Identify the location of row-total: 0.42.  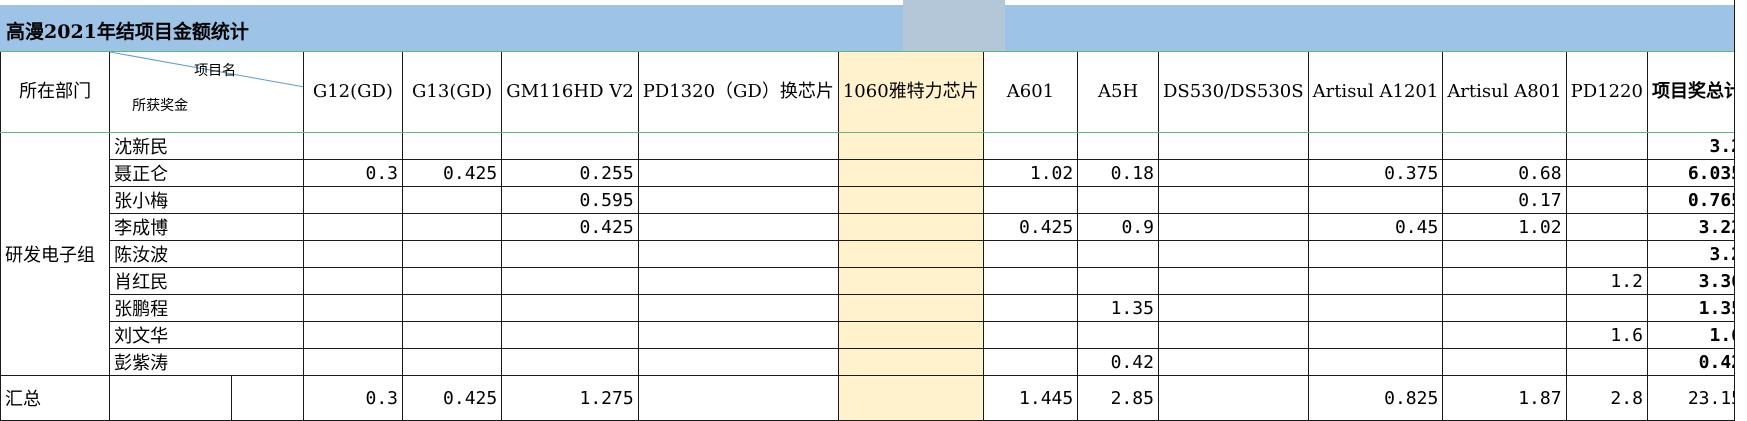
(1696, 362).